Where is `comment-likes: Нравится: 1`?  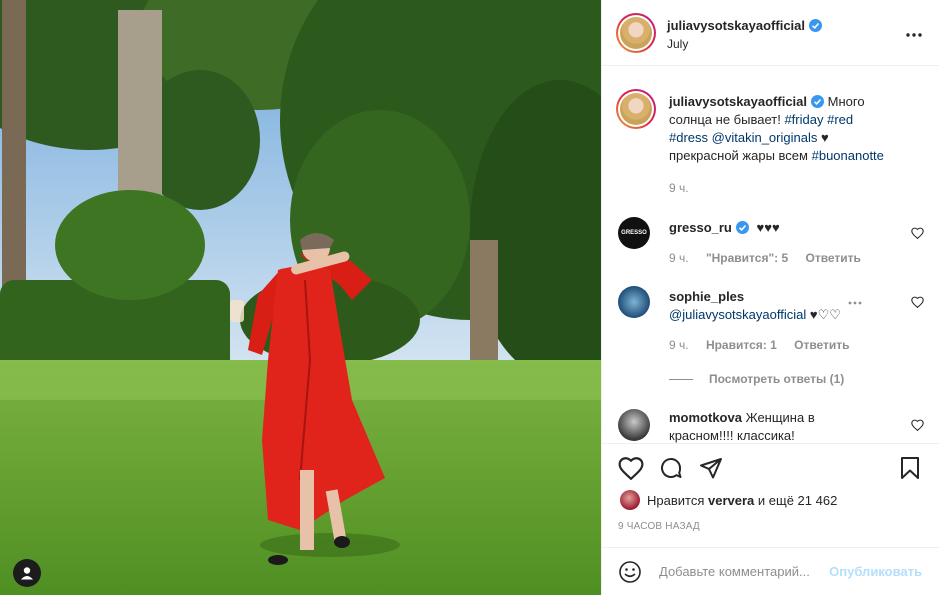 comment-likes: Нравится: 1 is located at coordinates (741, 345).